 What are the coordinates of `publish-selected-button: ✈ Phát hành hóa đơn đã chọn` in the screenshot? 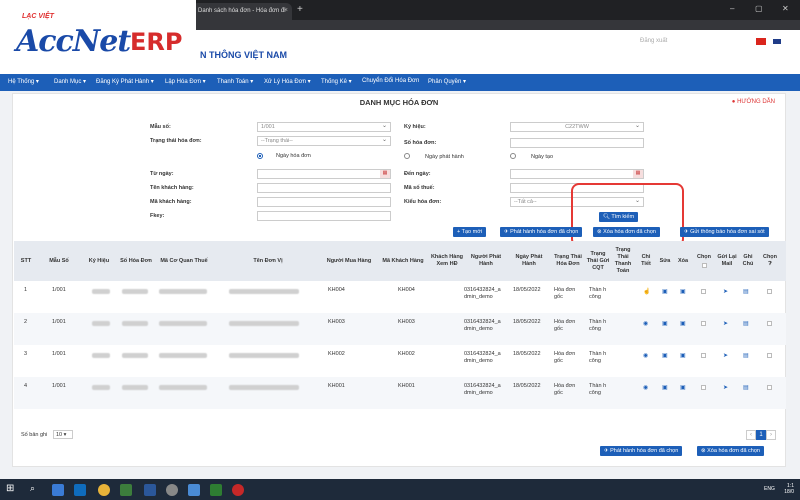 It's located at (541, 232).